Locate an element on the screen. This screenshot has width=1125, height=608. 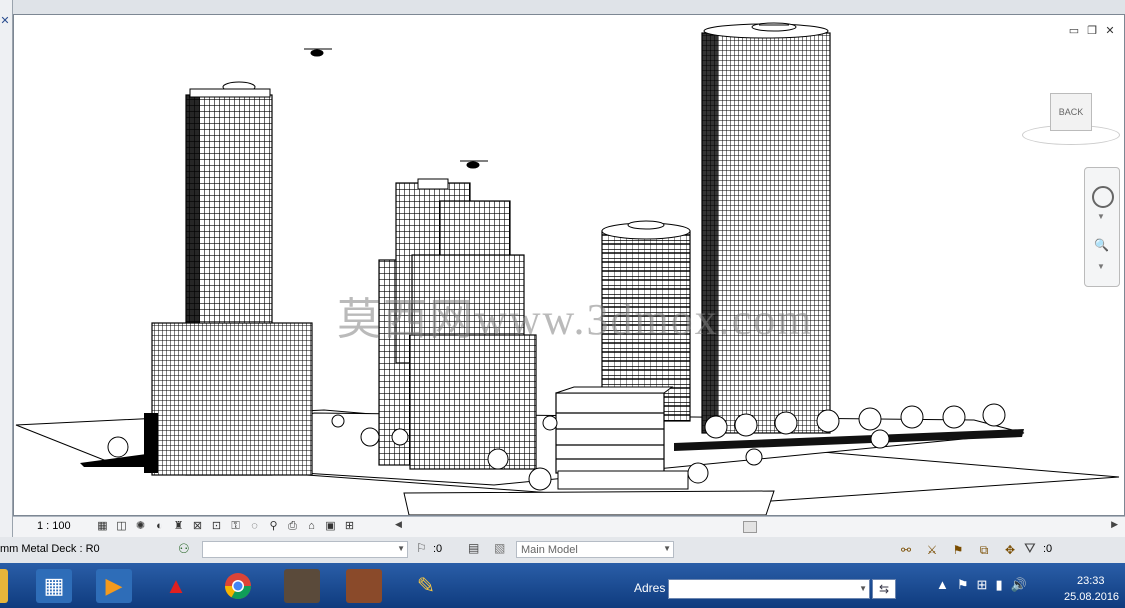
windows-icon: ⊞ is located at coordinates (982, 585).